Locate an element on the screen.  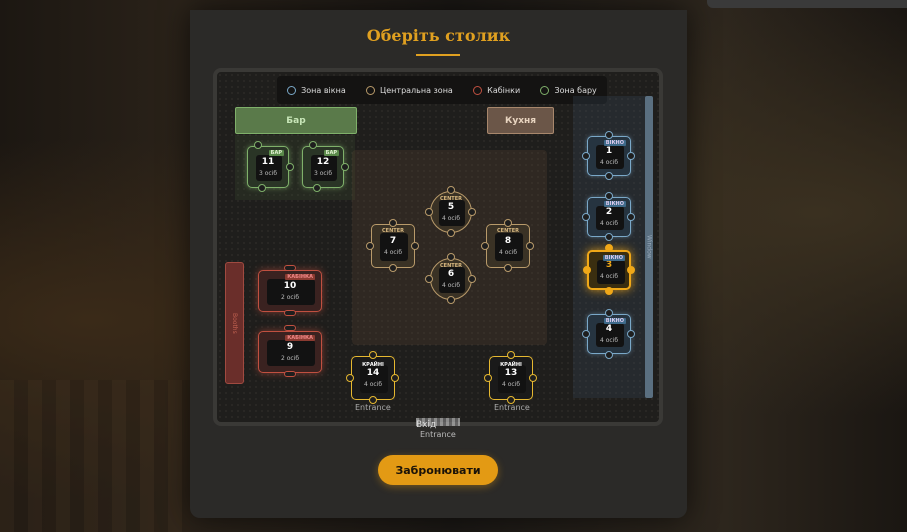
entry-label: Вхід is located at coordinates (426, 425).